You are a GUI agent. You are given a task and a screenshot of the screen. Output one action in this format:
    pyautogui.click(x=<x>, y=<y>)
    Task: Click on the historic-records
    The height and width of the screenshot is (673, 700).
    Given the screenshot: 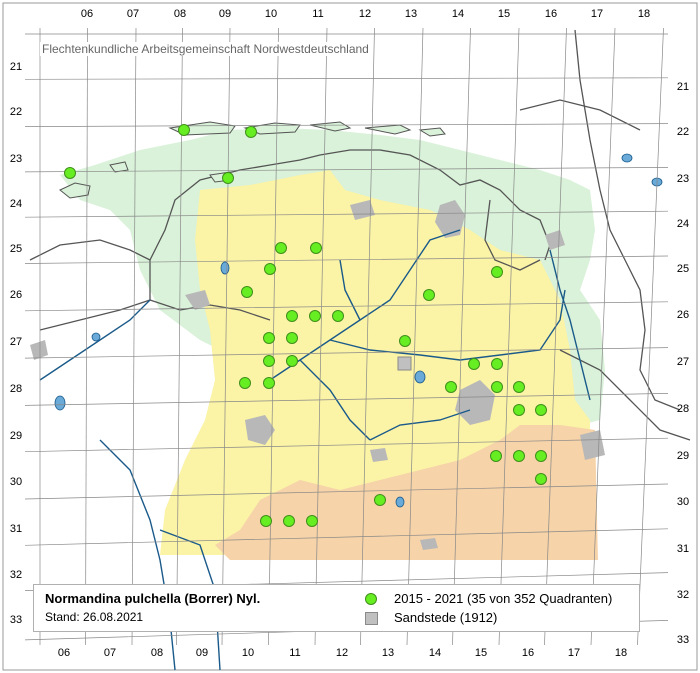 What is the action you would take?
    pyautogui.click(x=404, y=363)
    